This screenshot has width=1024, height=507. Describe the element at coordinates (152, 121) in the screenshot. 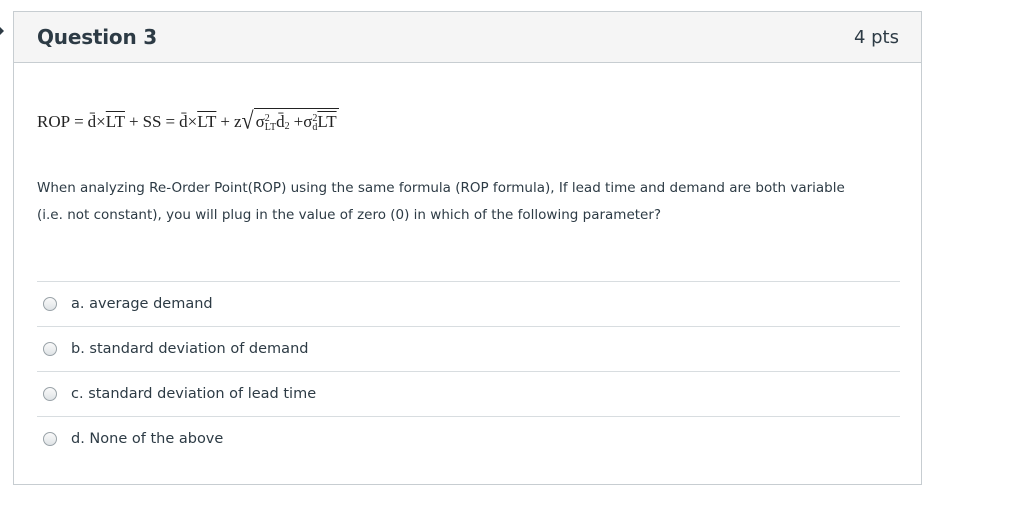

I see `formula-ss: SS` at that location.